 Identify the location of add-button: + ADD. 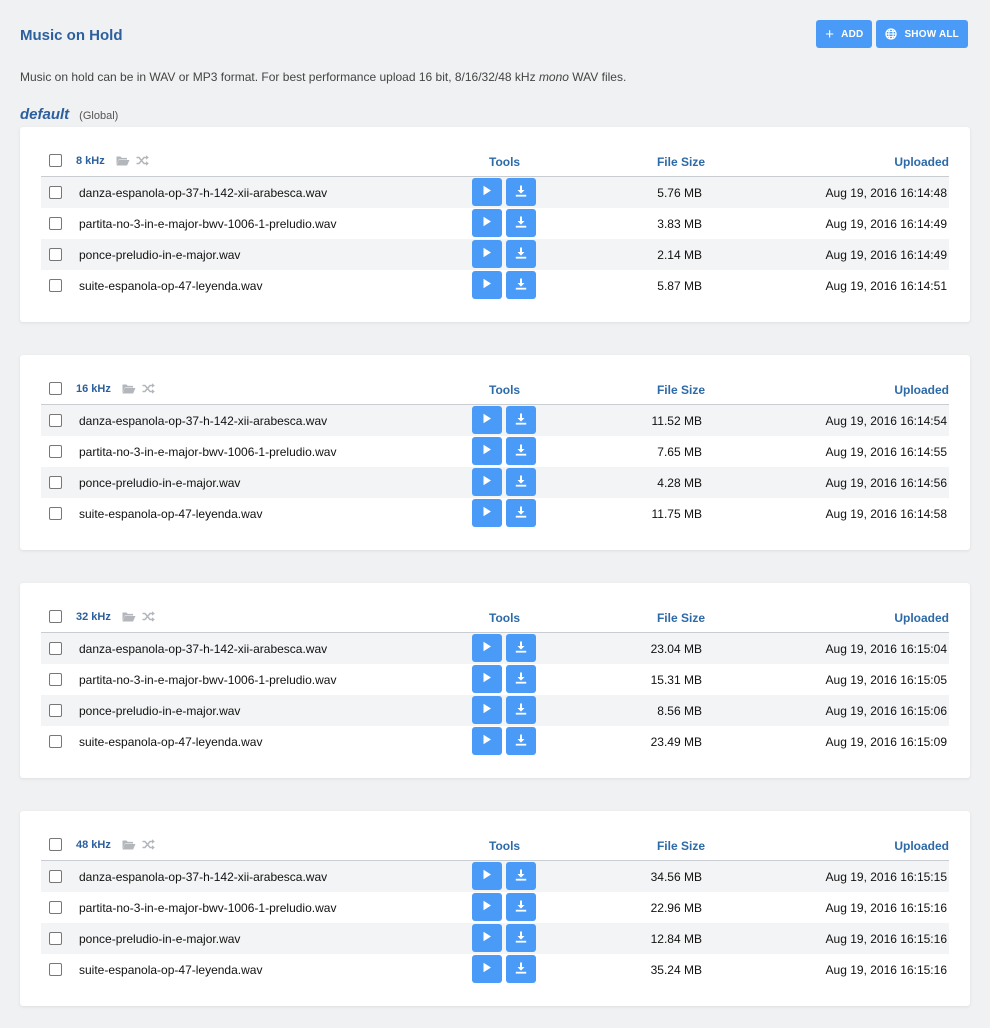
(844, 34).